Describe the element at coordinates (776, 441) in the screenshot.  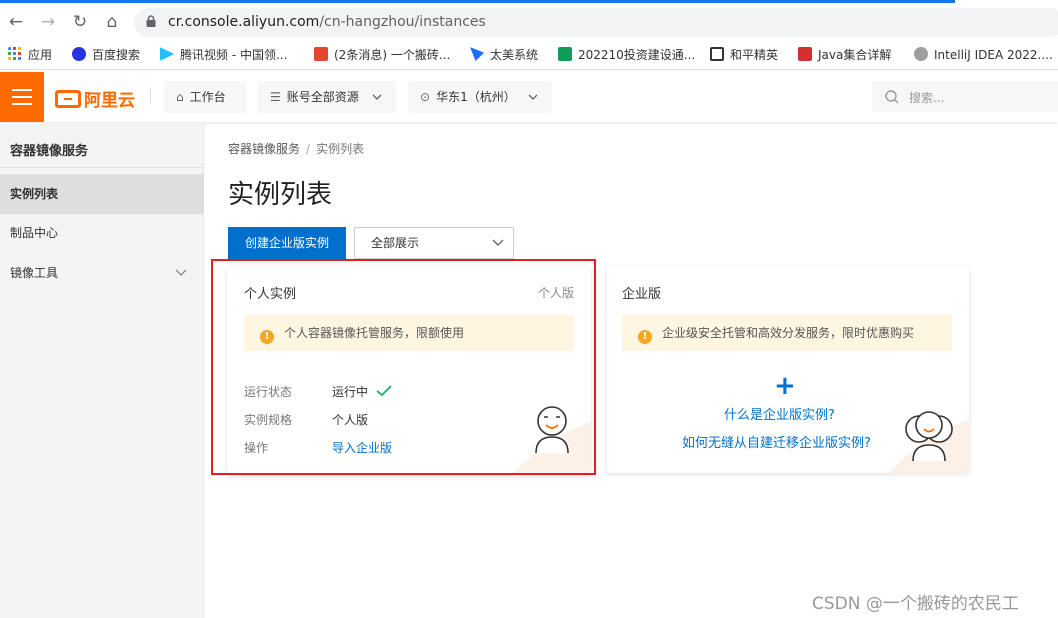
I see `migration-guide-link: 如何无缝从自建迁移企业版实例?` at that location.